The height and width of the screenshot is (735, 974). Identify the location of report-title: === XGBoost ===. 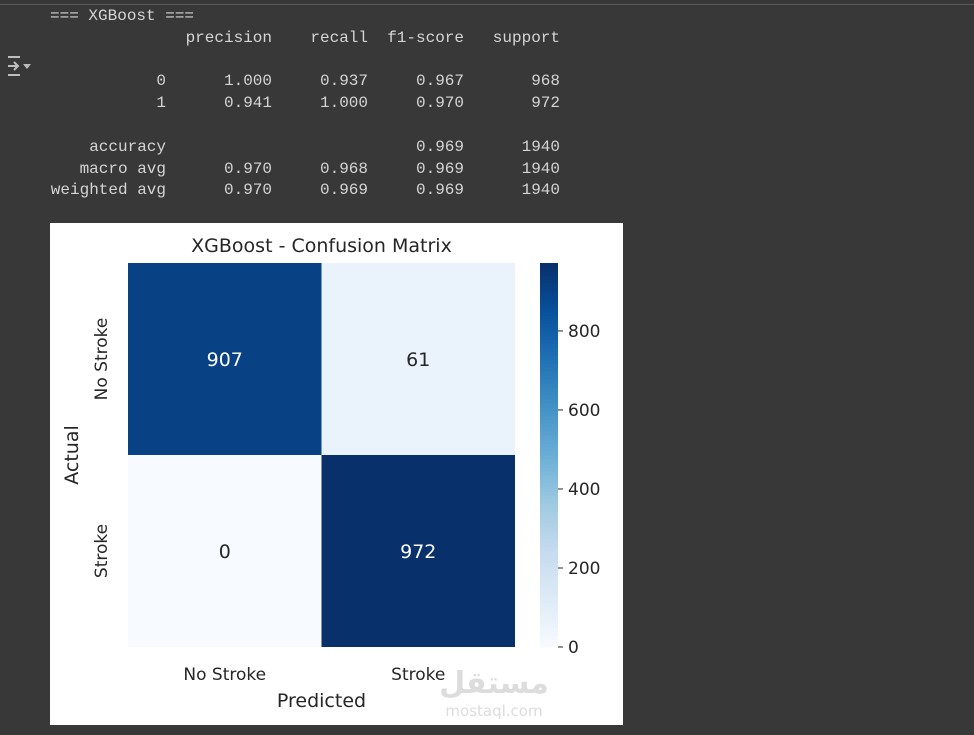
(122, 16).